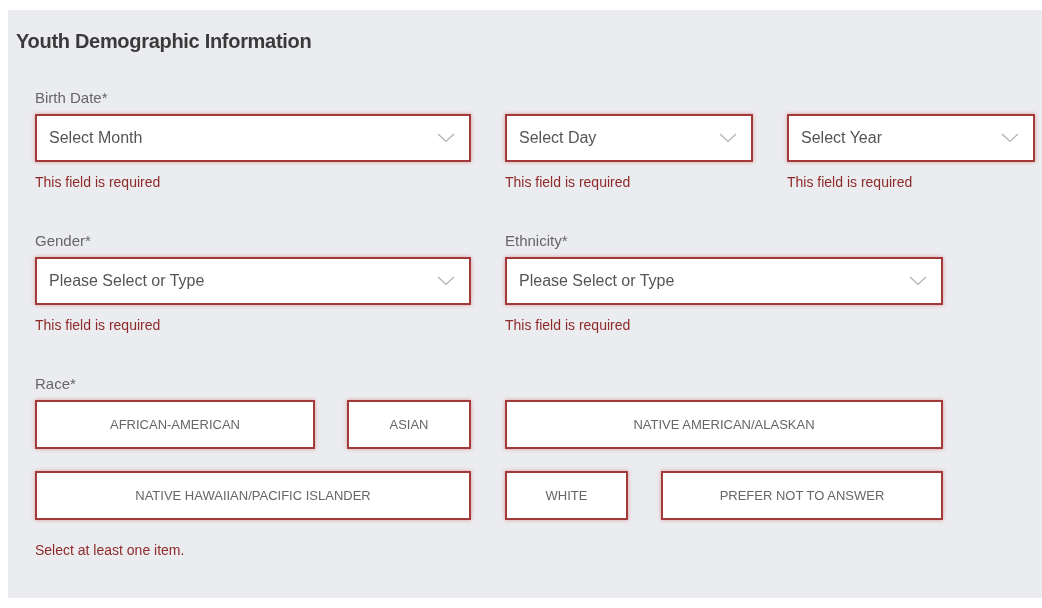  What do you see at coordinates (253, 138) in the screenshot?
I see `dropdown-field: Select Month` at bounding box center [253, 138].